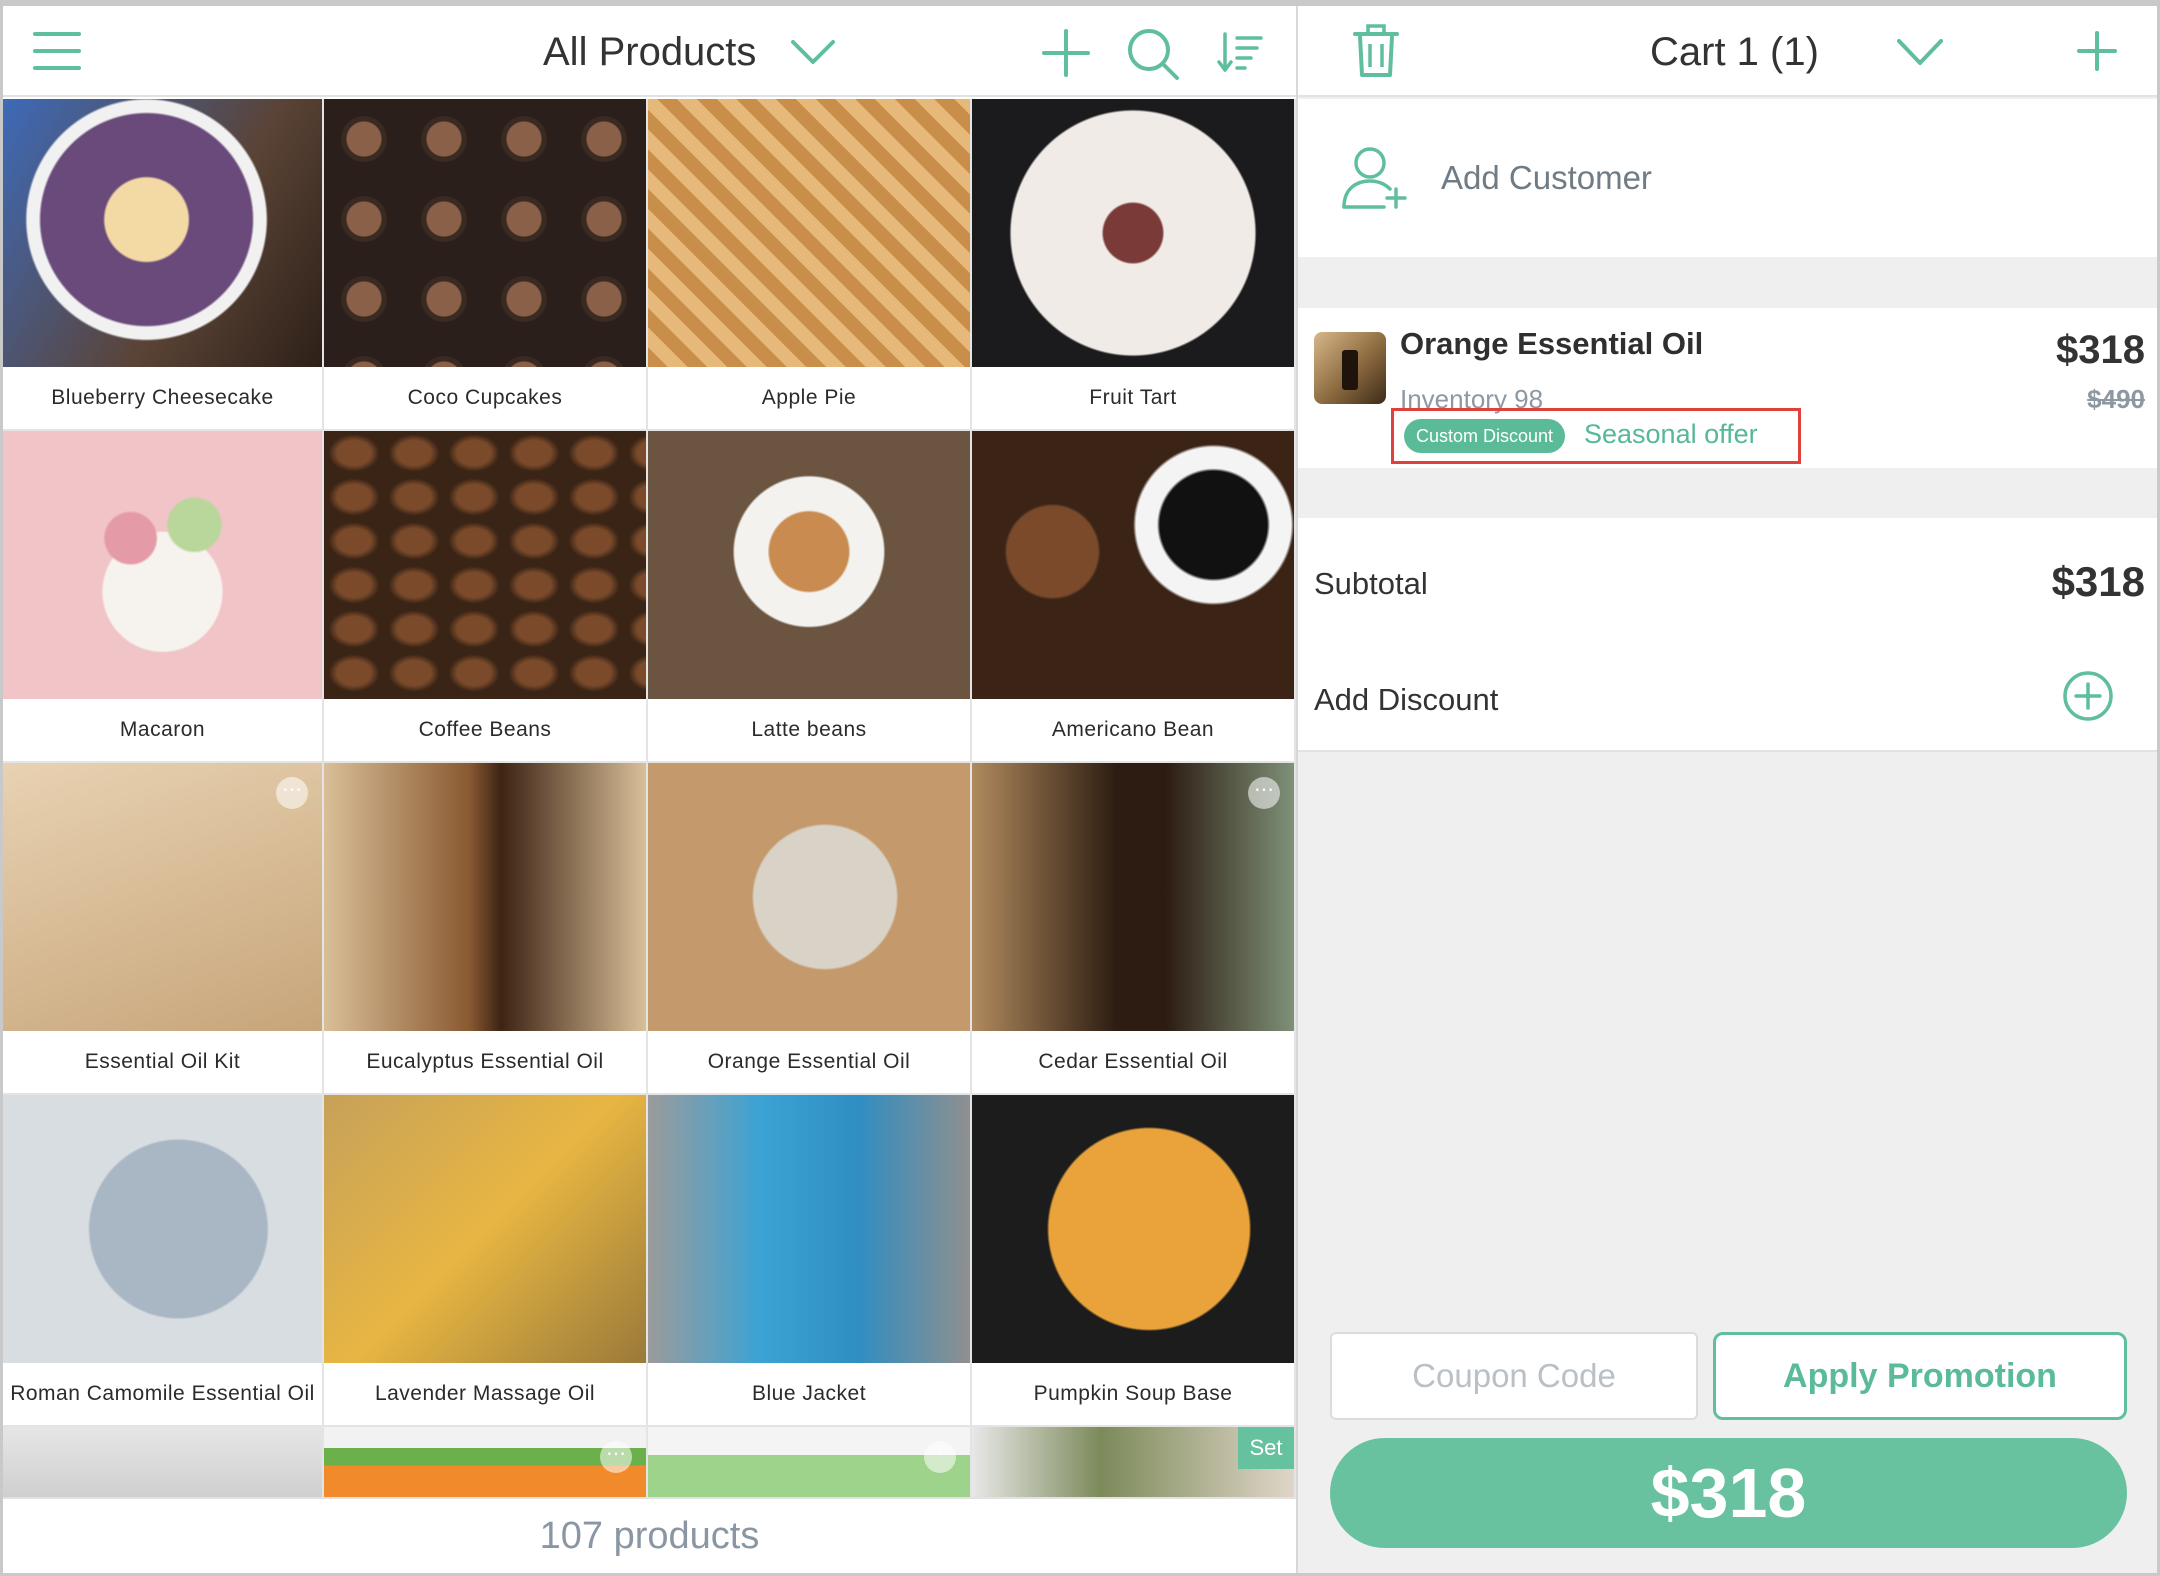 Image resolution: width=2160 pixels, height=1576 pixels. I want to click on product-tile: Latte beans, so click(810, 597).